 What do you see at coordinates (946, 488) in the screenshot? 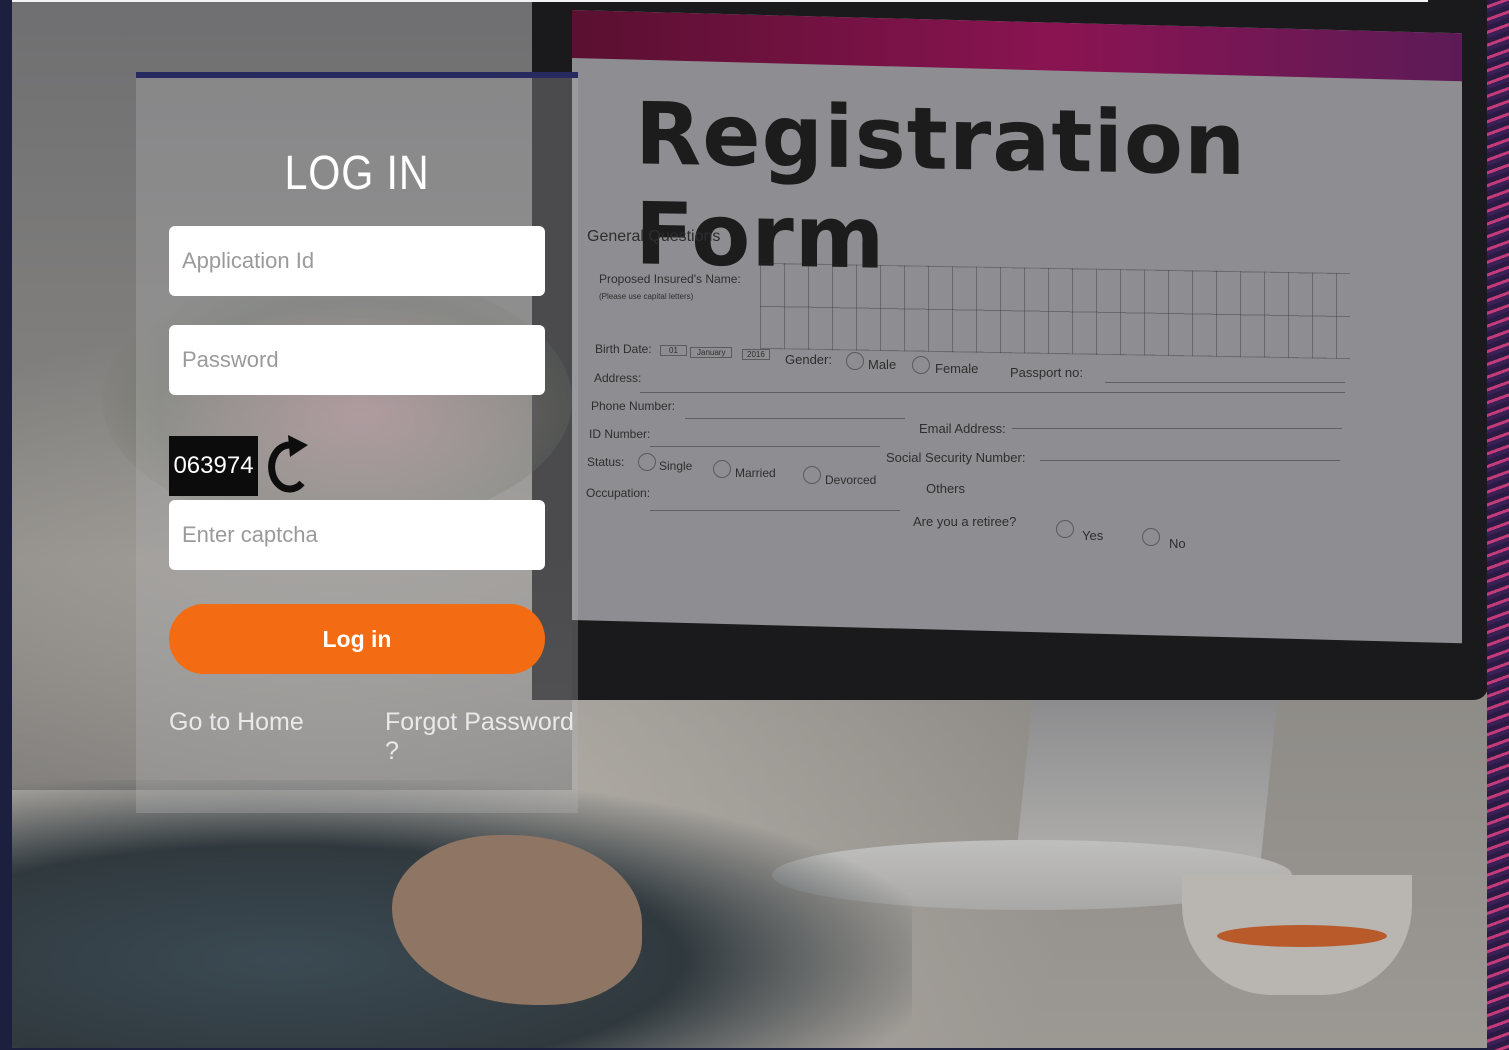
I see `option-others: Others` at bounding box center [946, 488].